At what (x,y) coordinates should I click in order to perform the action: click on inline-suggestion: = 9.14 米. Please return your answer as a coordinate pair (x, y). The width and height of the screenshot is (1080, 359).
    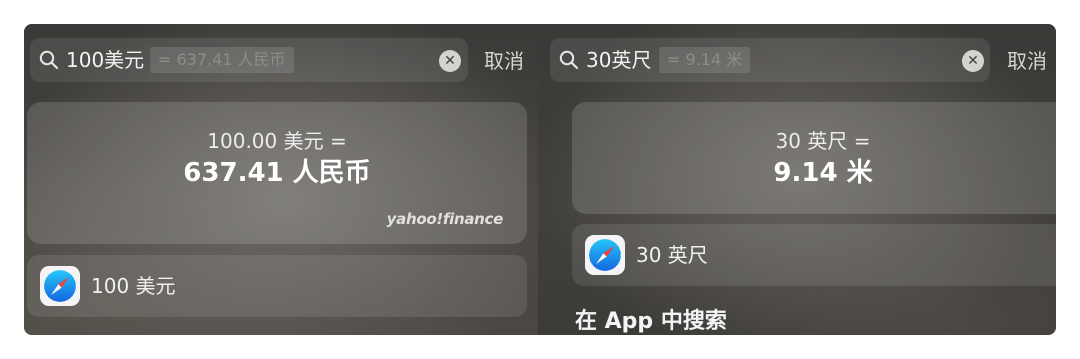
    Looking at the image, I should click on (705, 60).